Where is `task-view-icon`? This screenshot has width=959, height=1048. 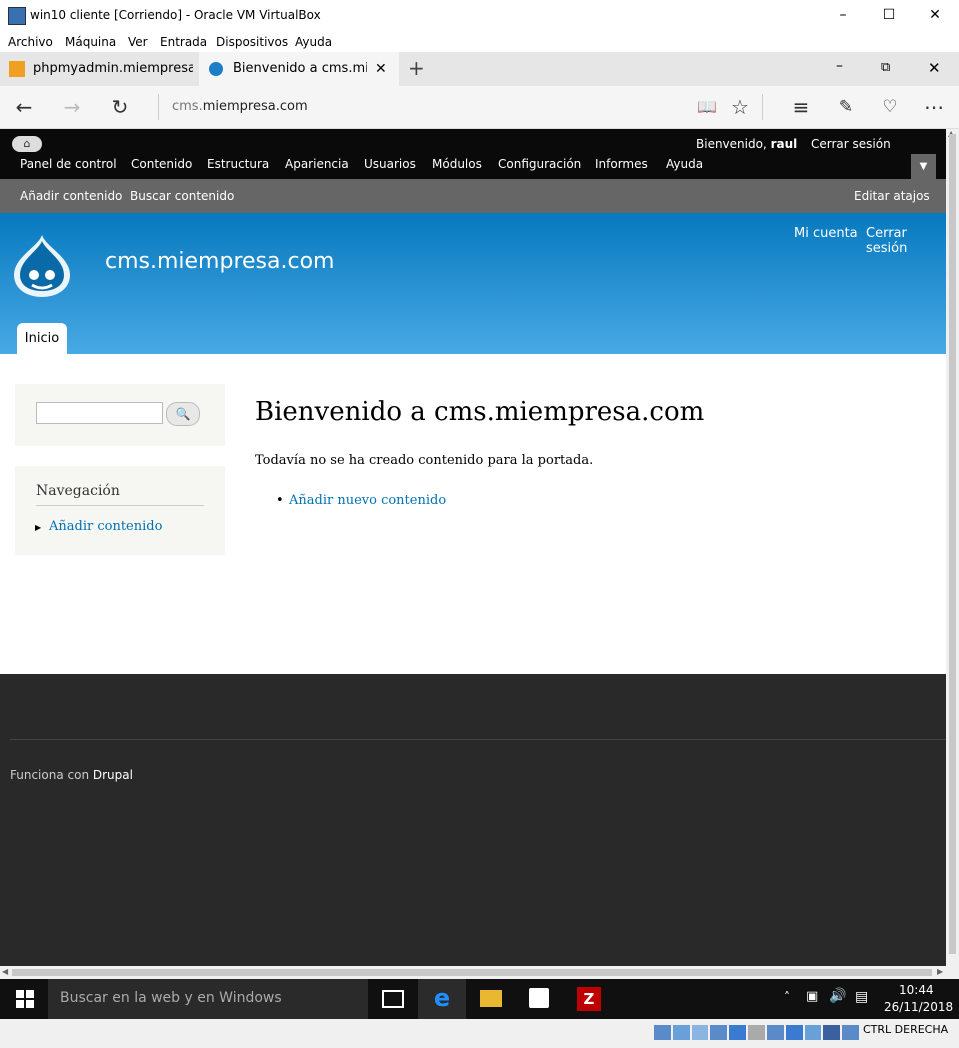
task-view-icon is located at coordinates (393, 999).